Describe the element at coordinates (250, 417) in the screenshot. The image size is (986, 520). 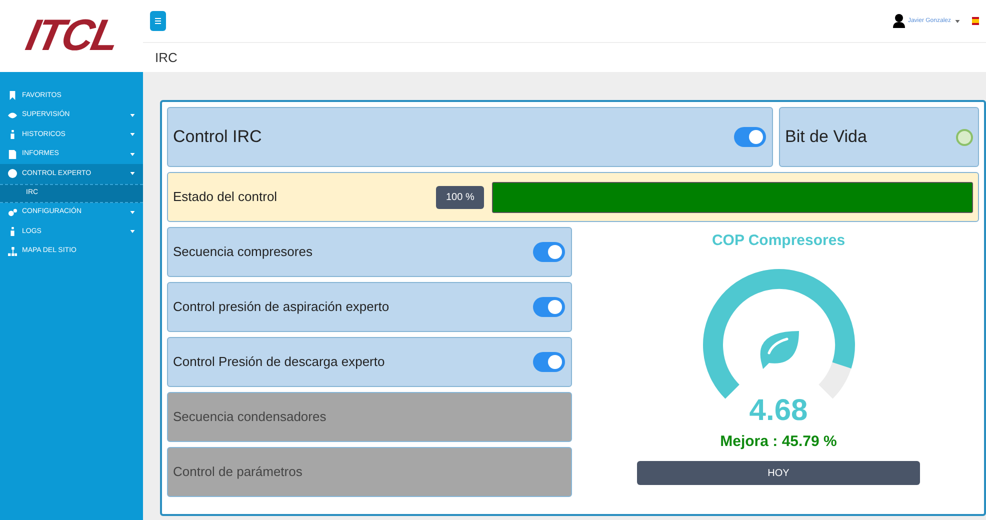
I see `function-label: Secuencia condensadores` at that location.